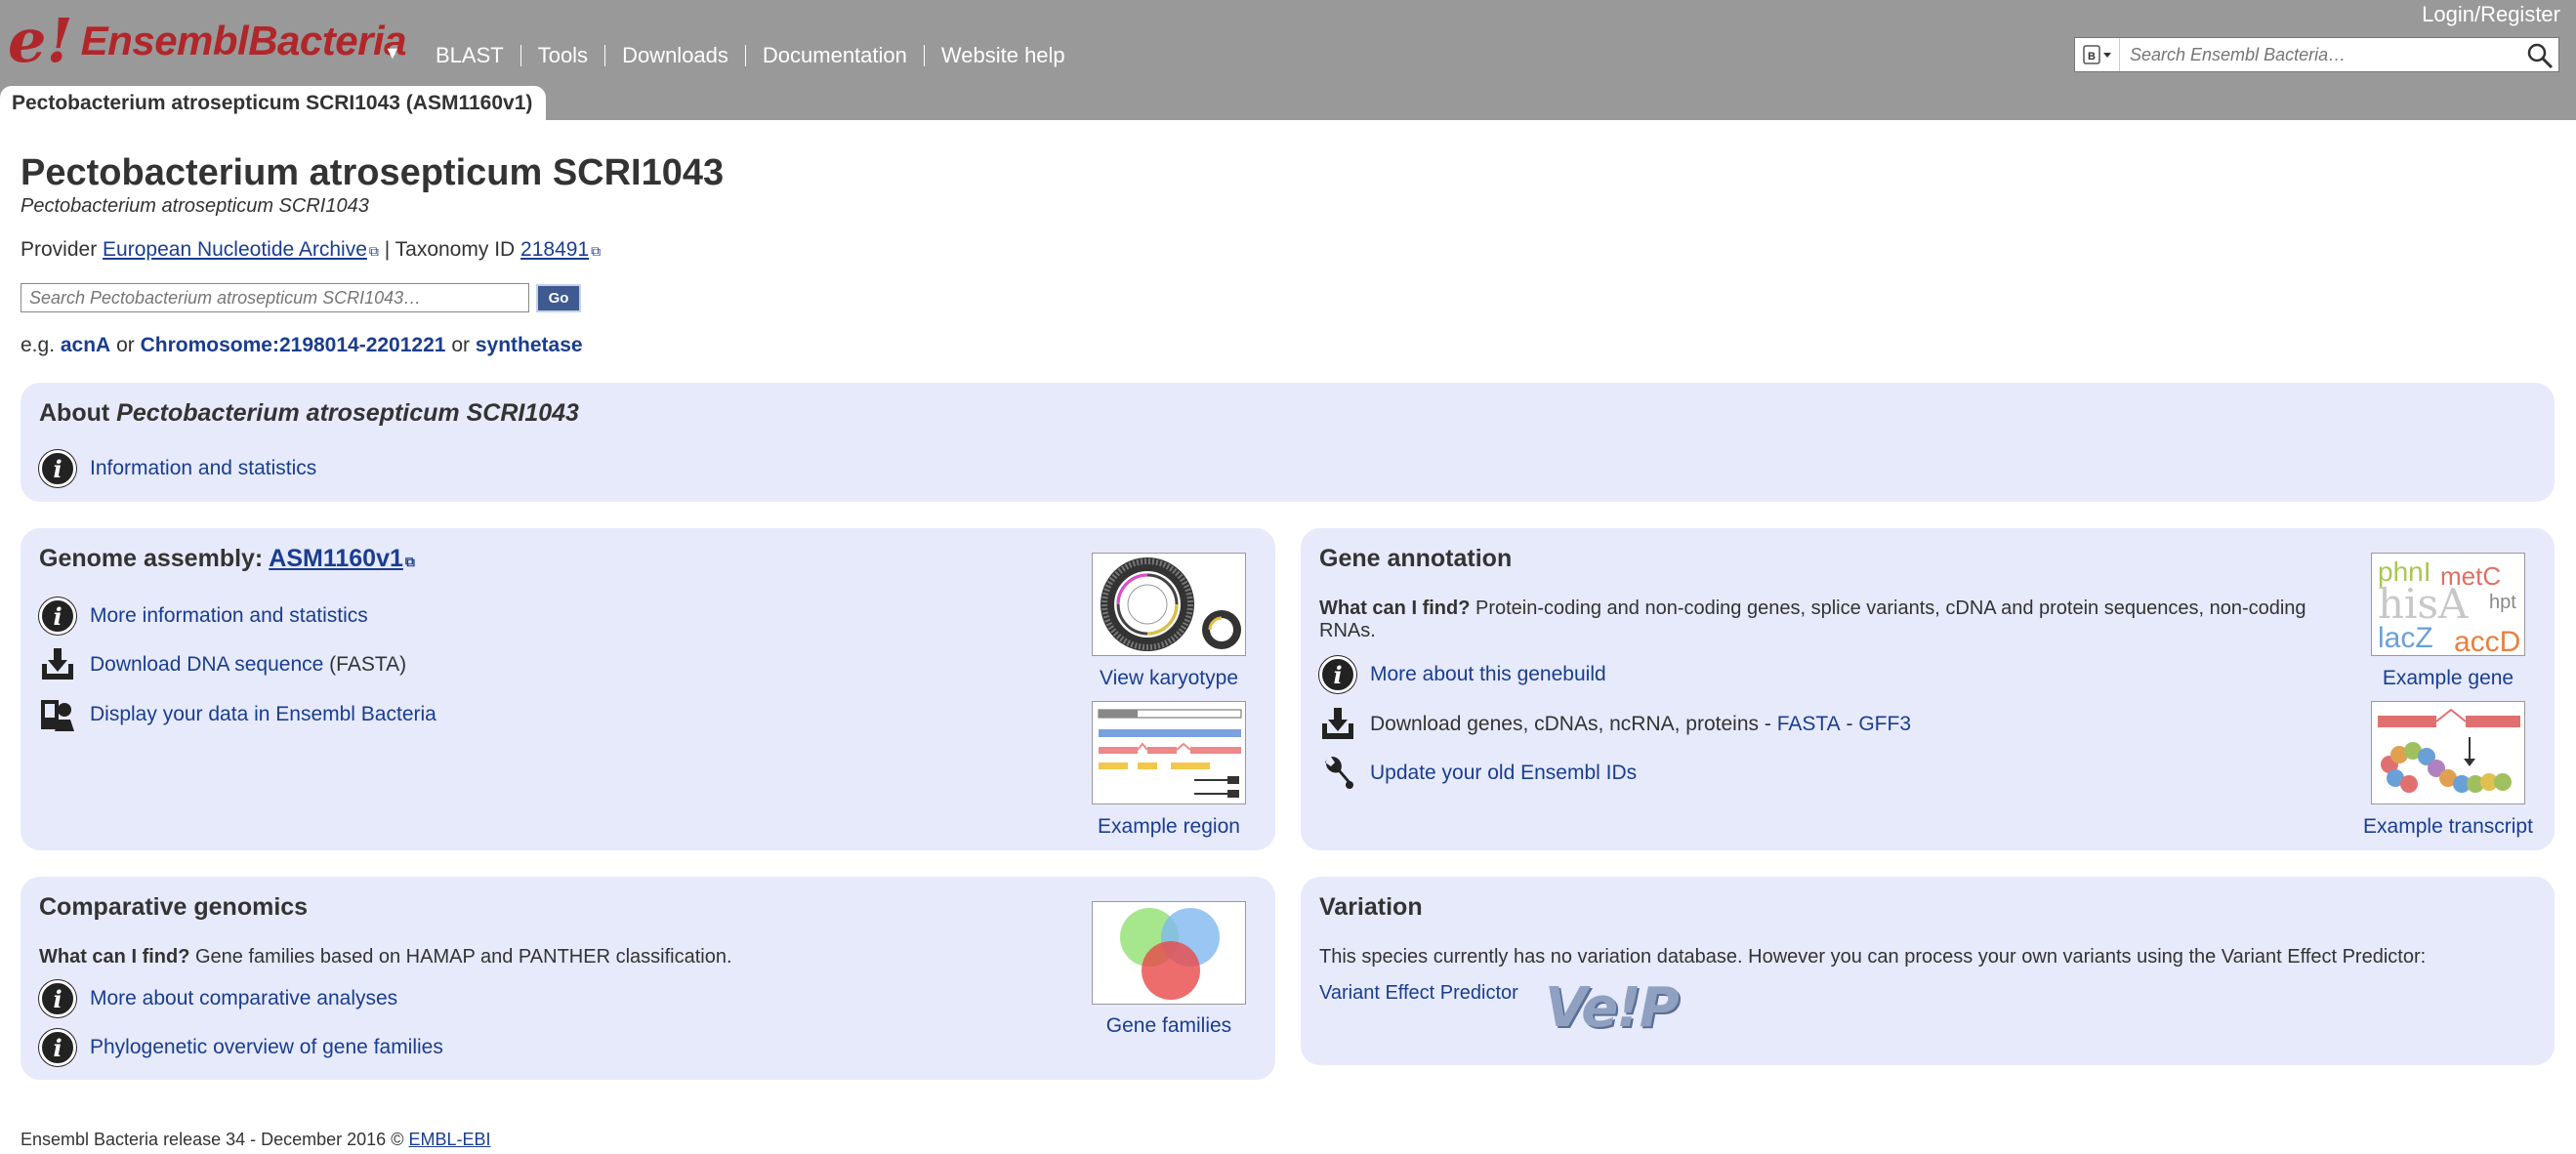 This screenshot has width=2576, height=1154. I want to click on svg-text: B, so click(2092, 56).